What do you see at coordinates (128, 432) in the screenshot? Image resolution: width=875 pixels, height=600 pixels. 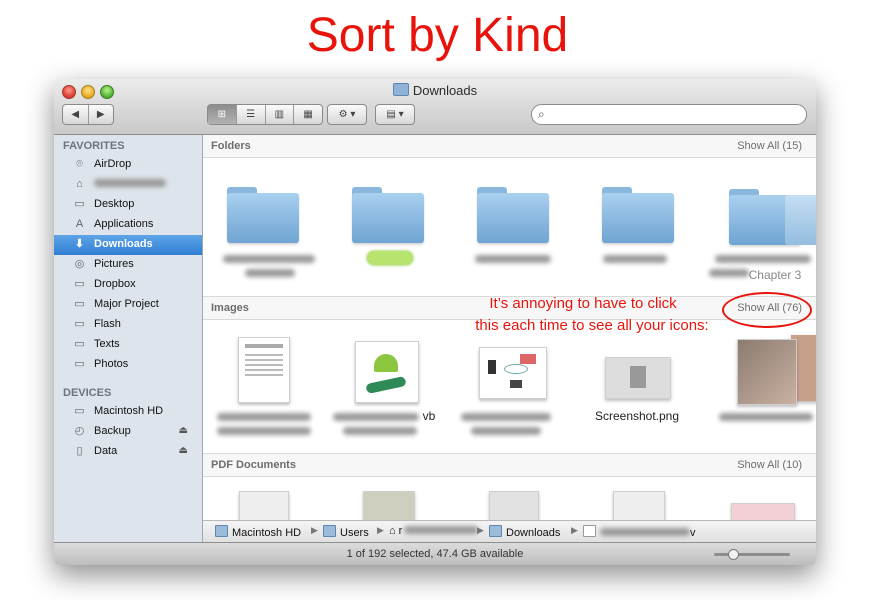 I see `sidebar-item-backup: ◴ Backup ⏏` at bounding box center [128, 432].